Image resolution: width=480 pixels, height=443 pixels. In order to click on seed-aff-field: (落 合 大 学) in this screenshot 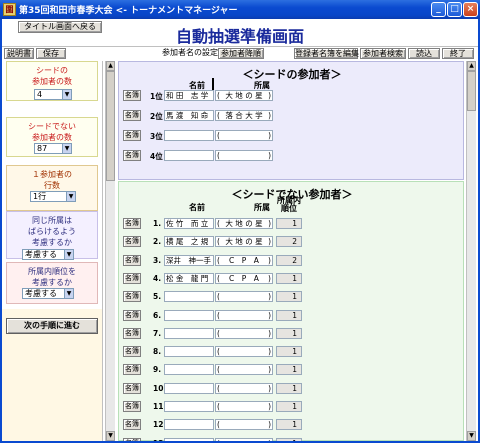, I will do `click(244, 115)`.